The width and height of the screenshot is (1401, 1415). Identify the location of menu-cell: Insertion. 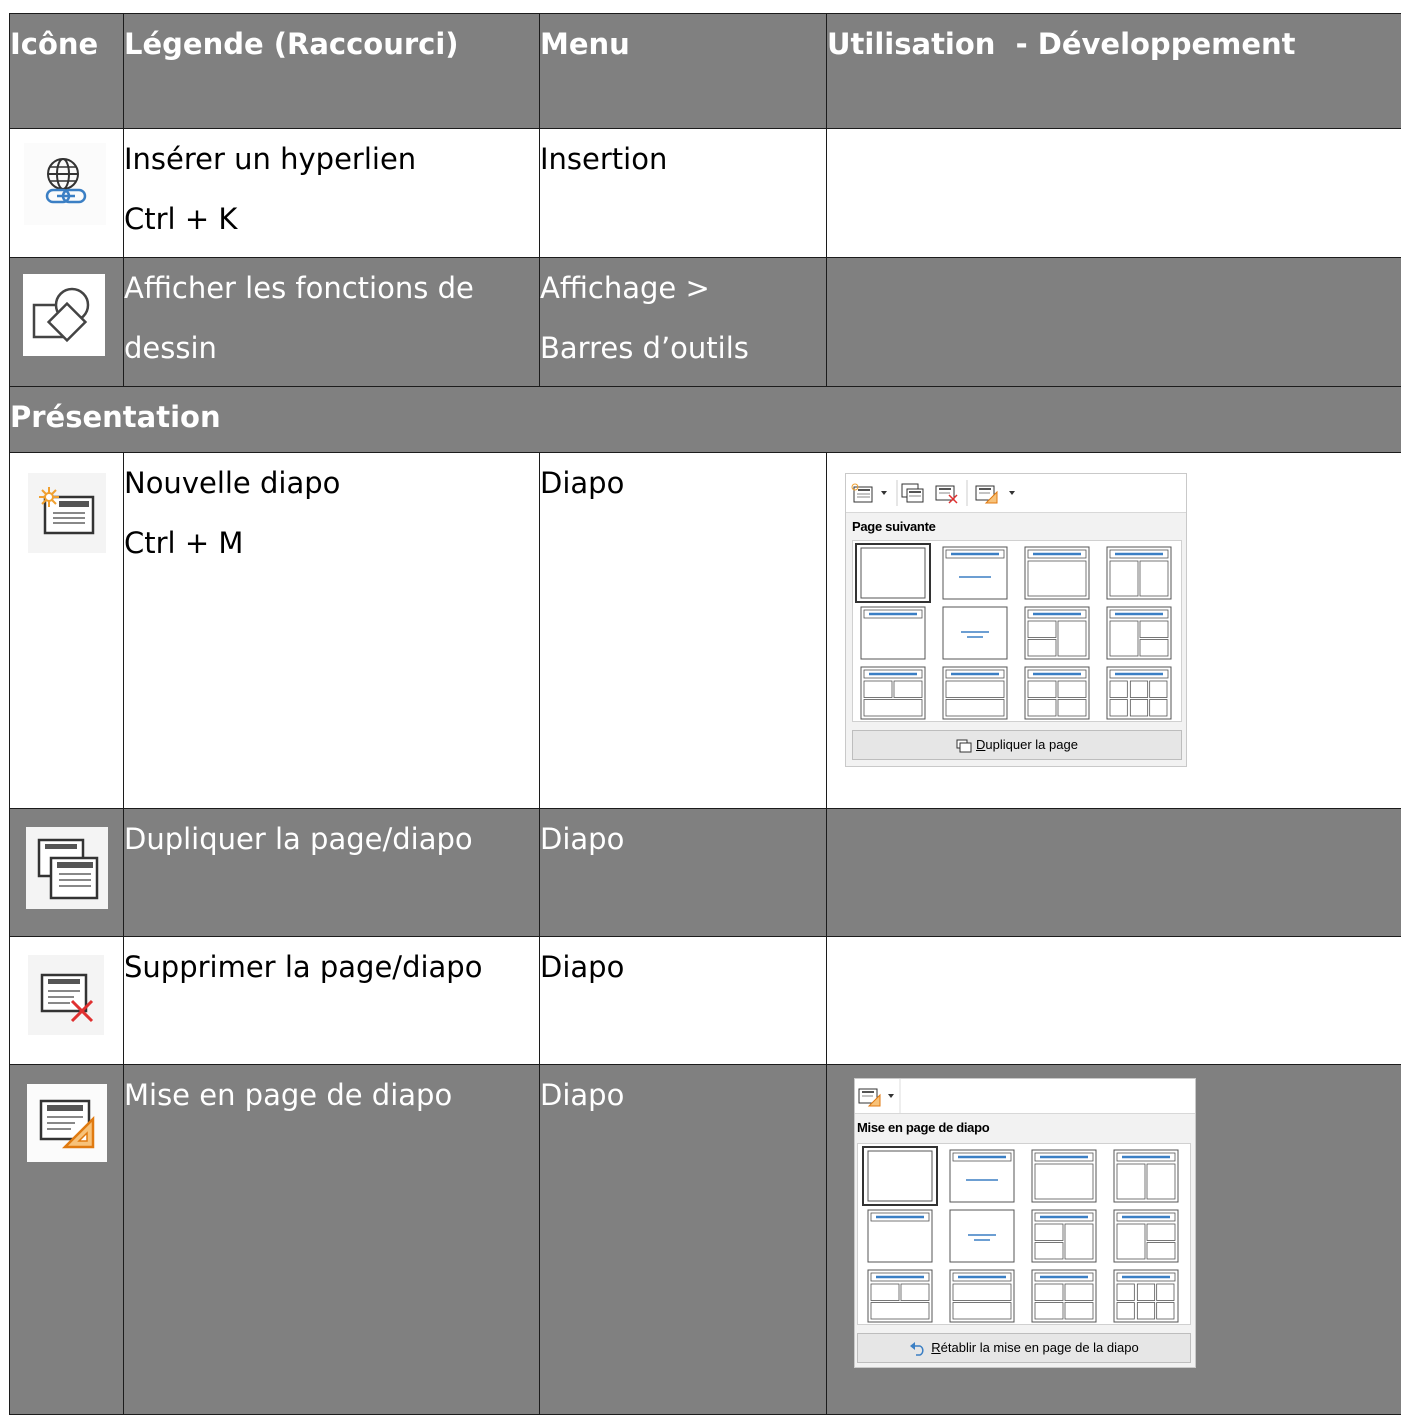
(683, 193).